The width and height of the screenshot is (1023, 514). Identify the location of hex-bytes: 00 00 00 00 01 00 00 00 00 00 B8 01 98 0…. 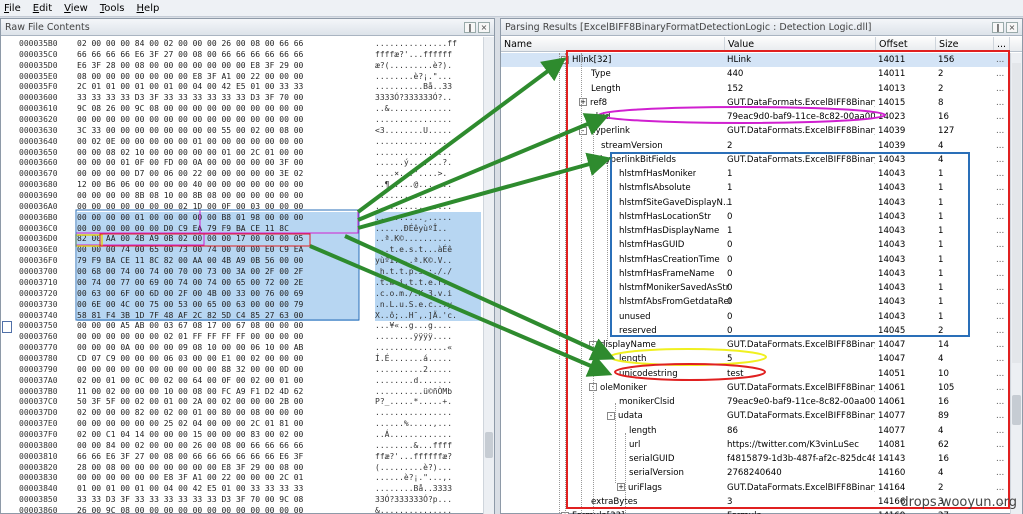
(218, 217).